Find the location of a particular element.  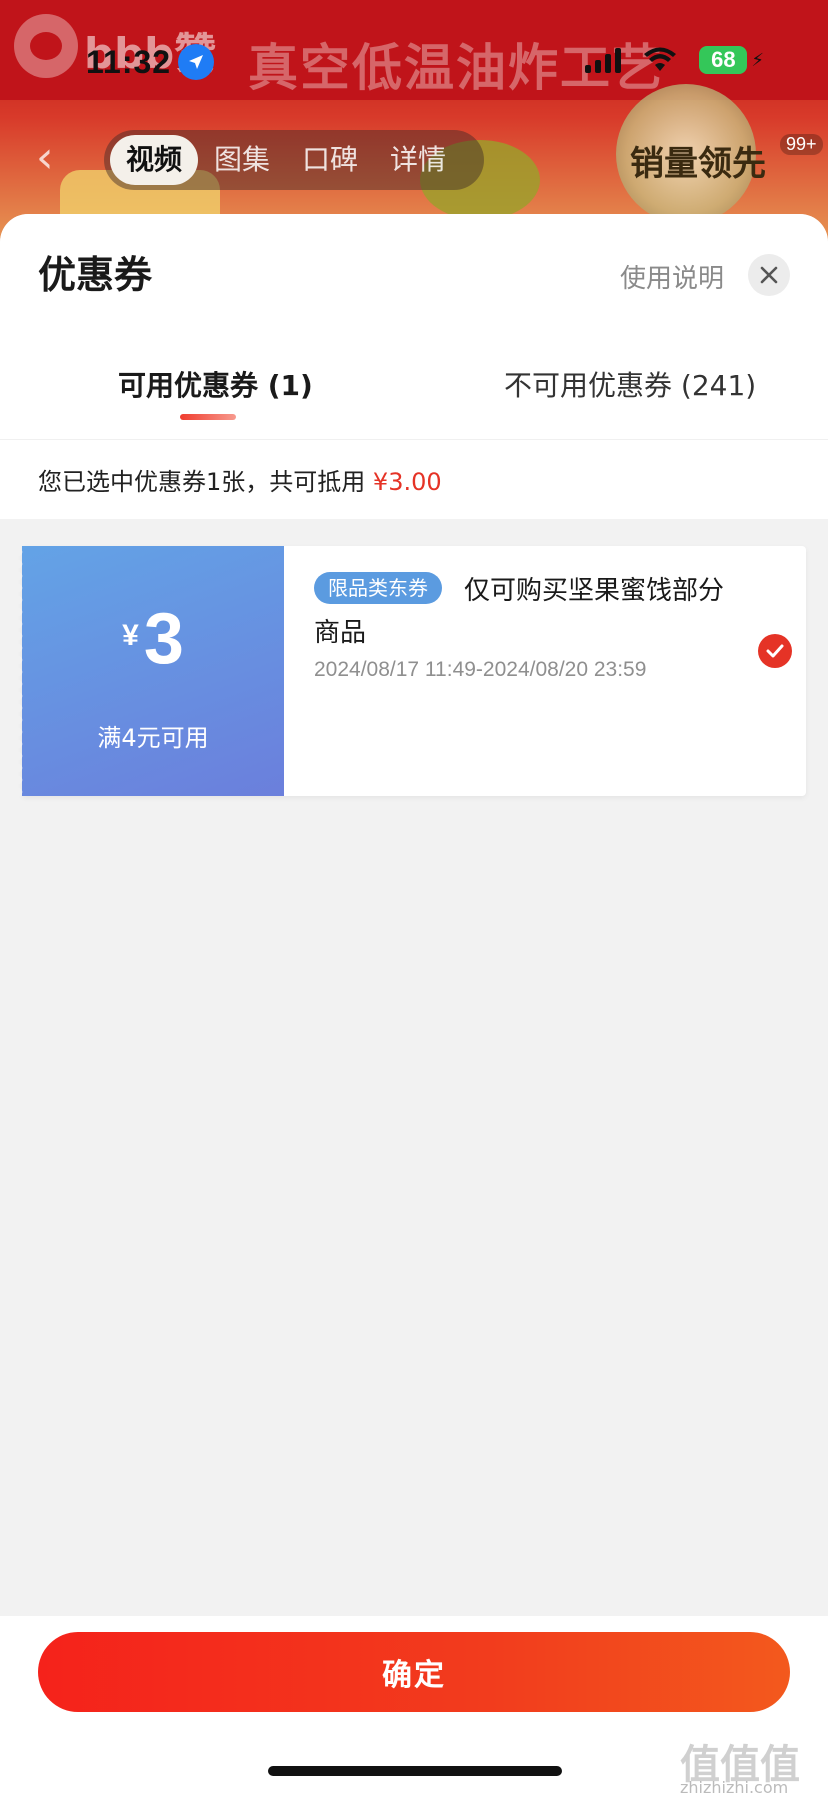

tab-unavailable-coupons: 不可用优惠券 (241) is located at coordinates (630, 384).